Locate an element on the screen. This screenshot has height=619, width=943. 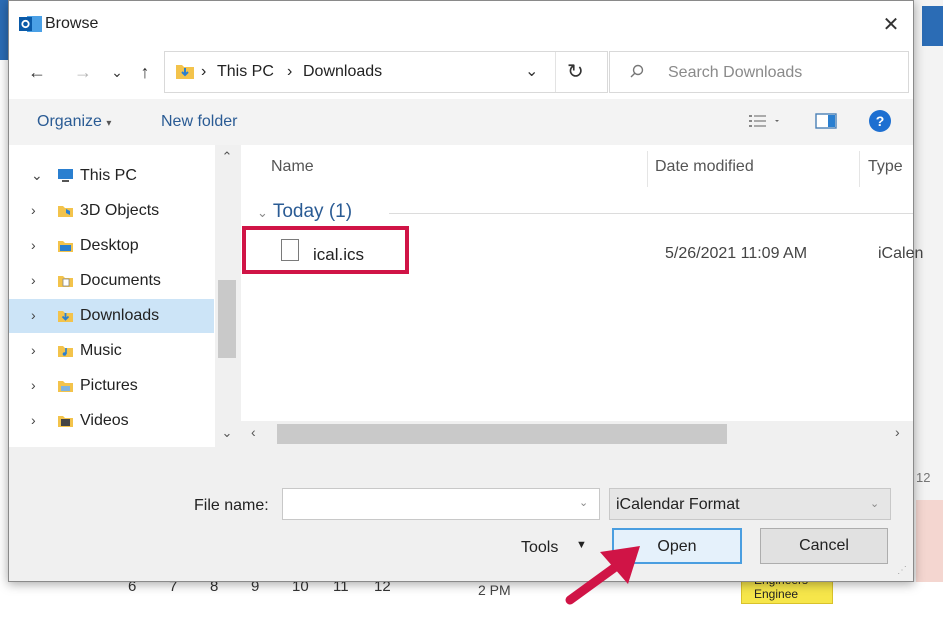
search-icon is located at coordinates (637, 71).